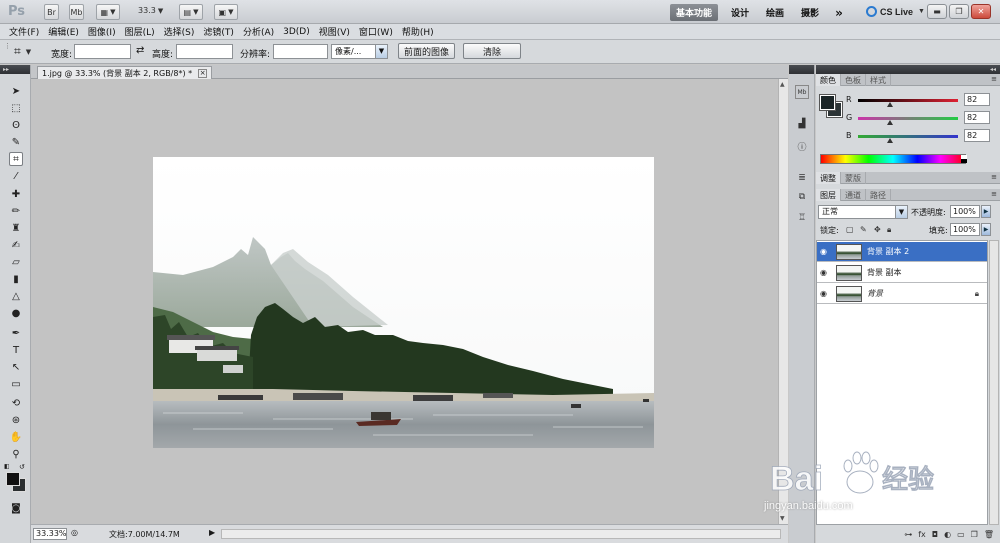 This screenshot has height=543, width=1000. I want to click on width-input, so click(102, 51).